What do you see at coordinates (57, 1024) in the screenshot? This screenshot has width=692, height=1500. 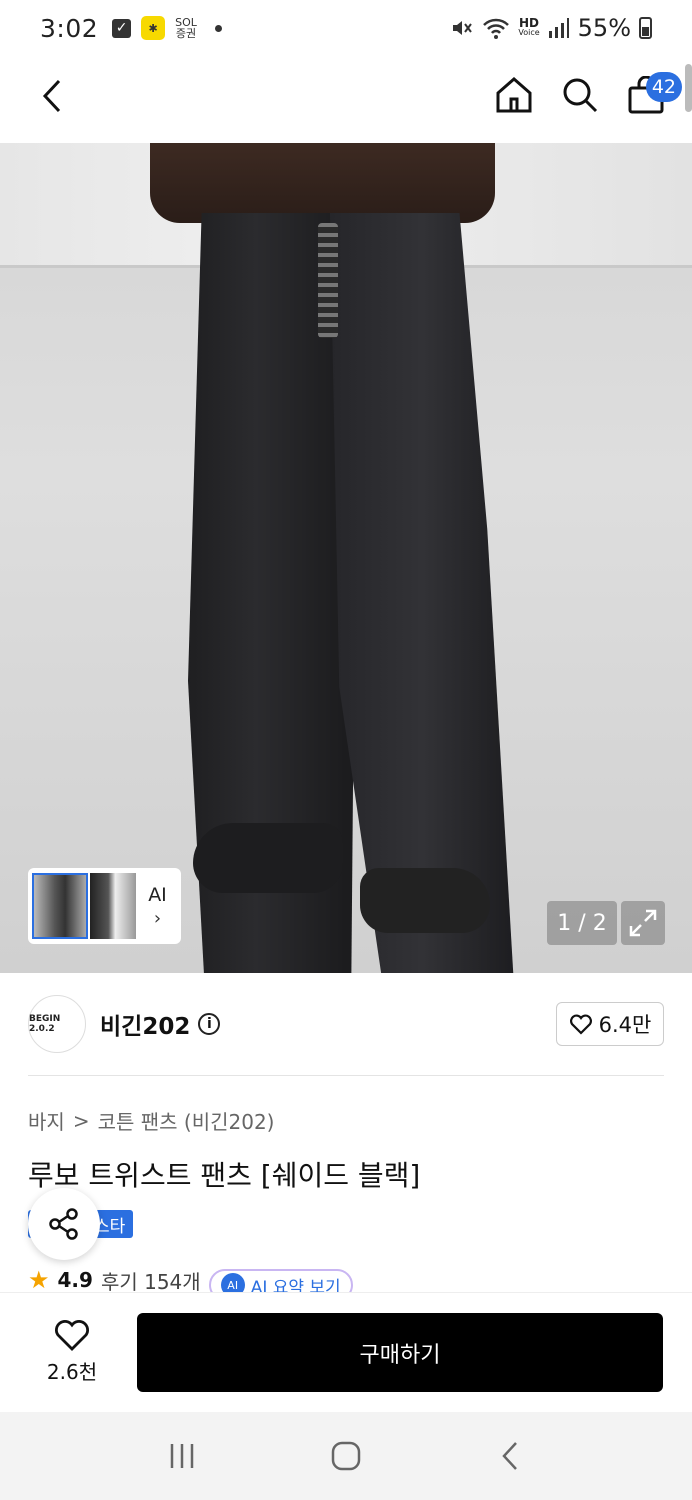 I see `brand-logo: BEGIN 2.0.2` at bounding box center [57, 1024].